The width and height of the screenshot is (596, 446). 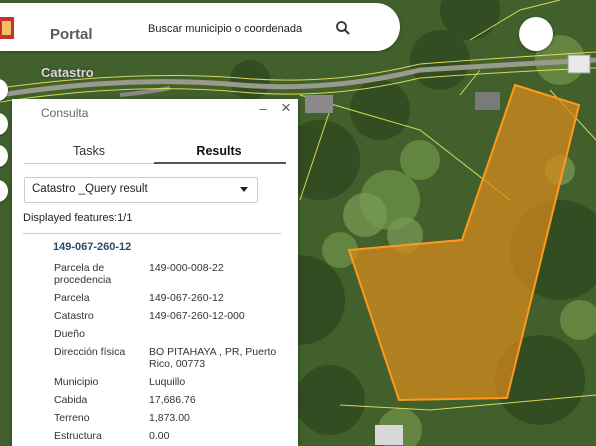 I want to click on attr-value: 149-067-260-12, so click(x=186, y=298).